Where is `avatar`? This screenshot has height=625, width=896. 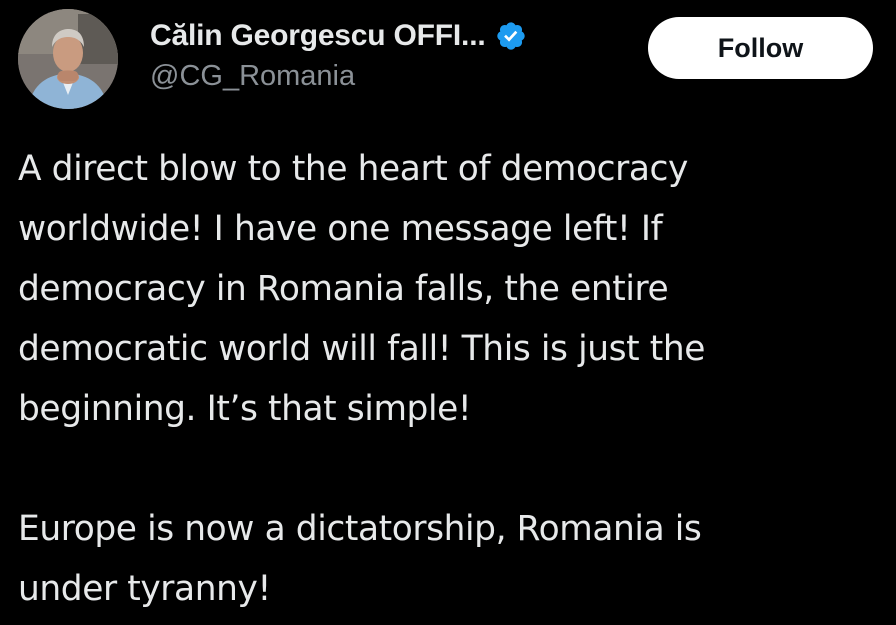
avatar is located at coordinates (68, 59).